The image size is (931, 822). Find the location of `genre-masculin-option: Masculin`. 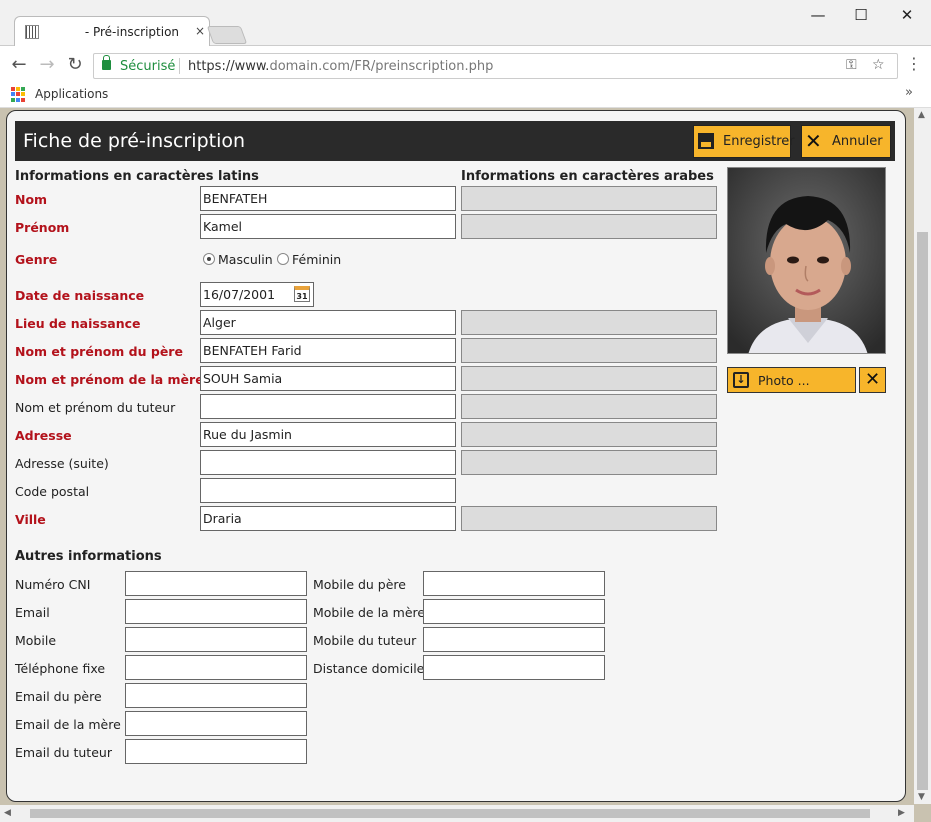

genre-masculin-option: Masculin is located at coordinates (238, 259).